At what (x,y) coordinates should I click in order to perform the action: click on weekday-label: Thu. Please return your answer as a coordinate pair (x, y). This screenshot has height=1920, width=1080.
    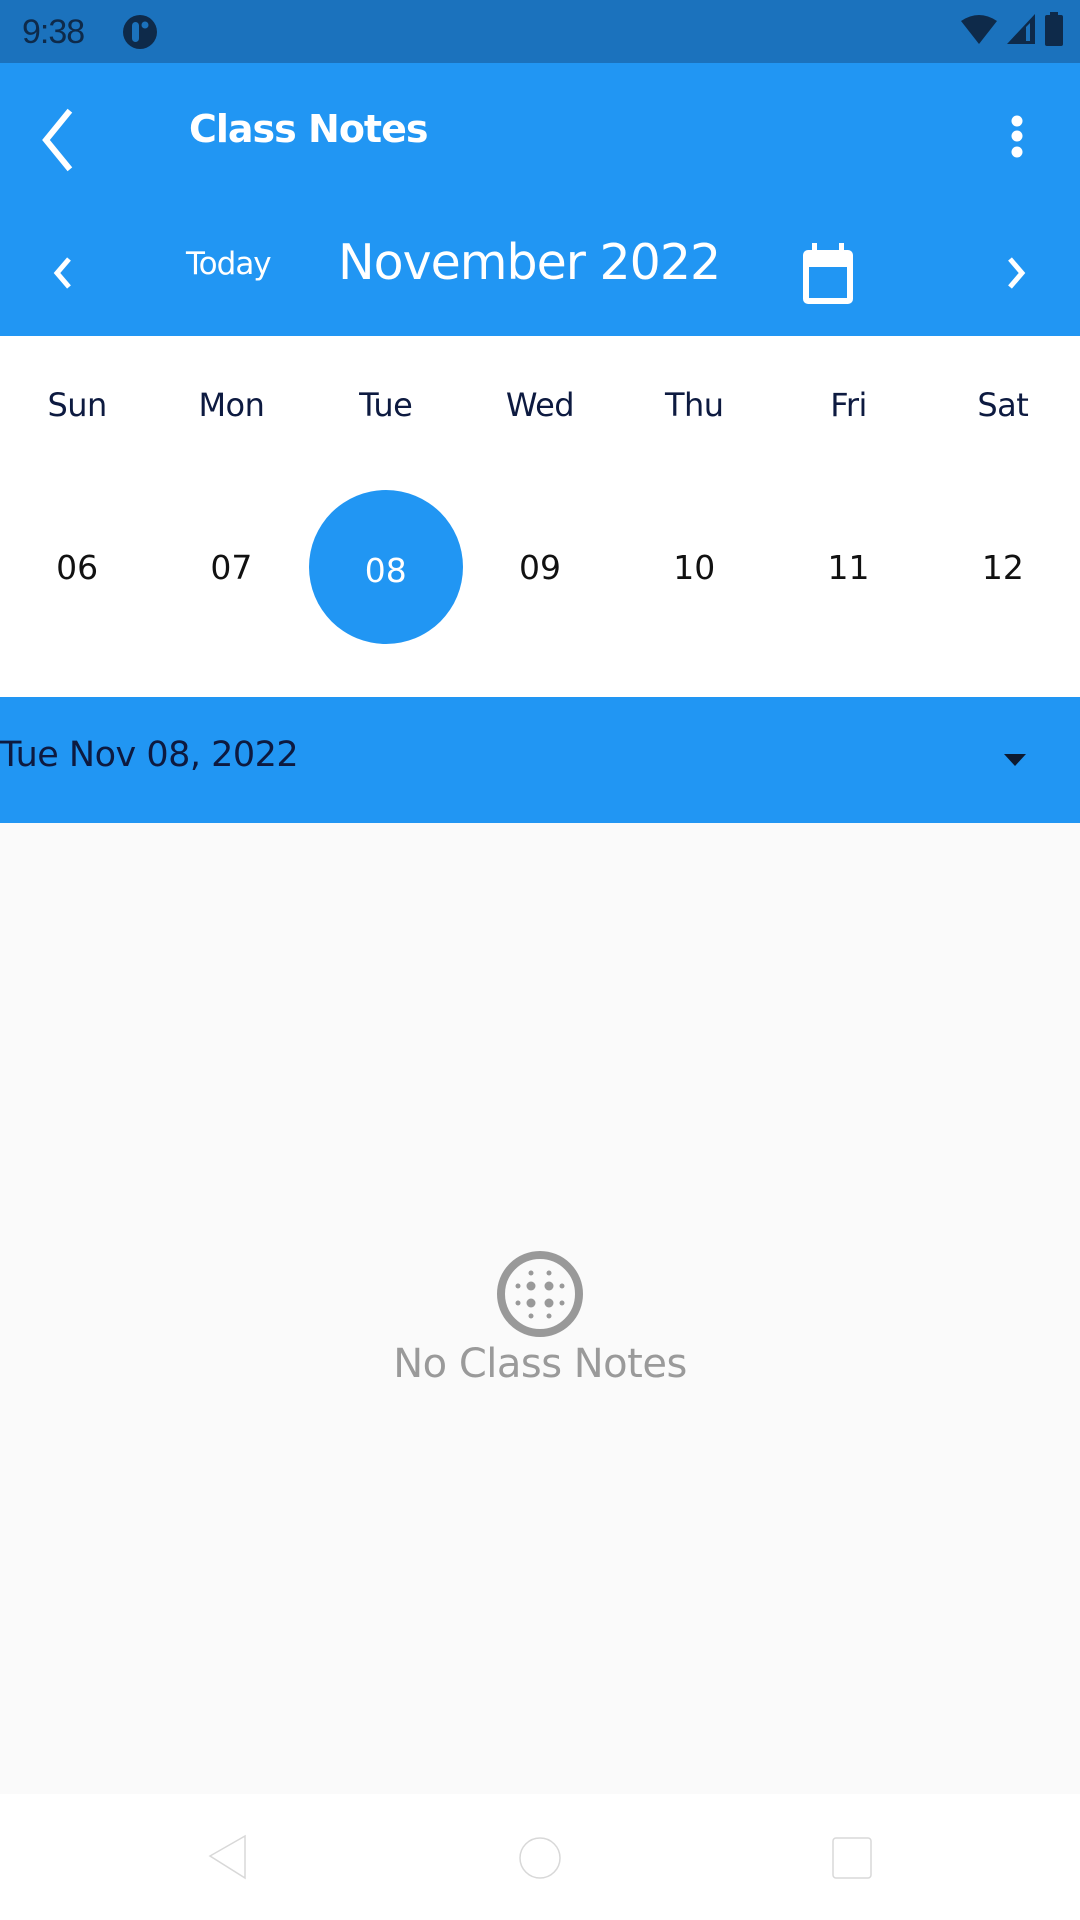
    Looking at the image, I should click on (694, 405).